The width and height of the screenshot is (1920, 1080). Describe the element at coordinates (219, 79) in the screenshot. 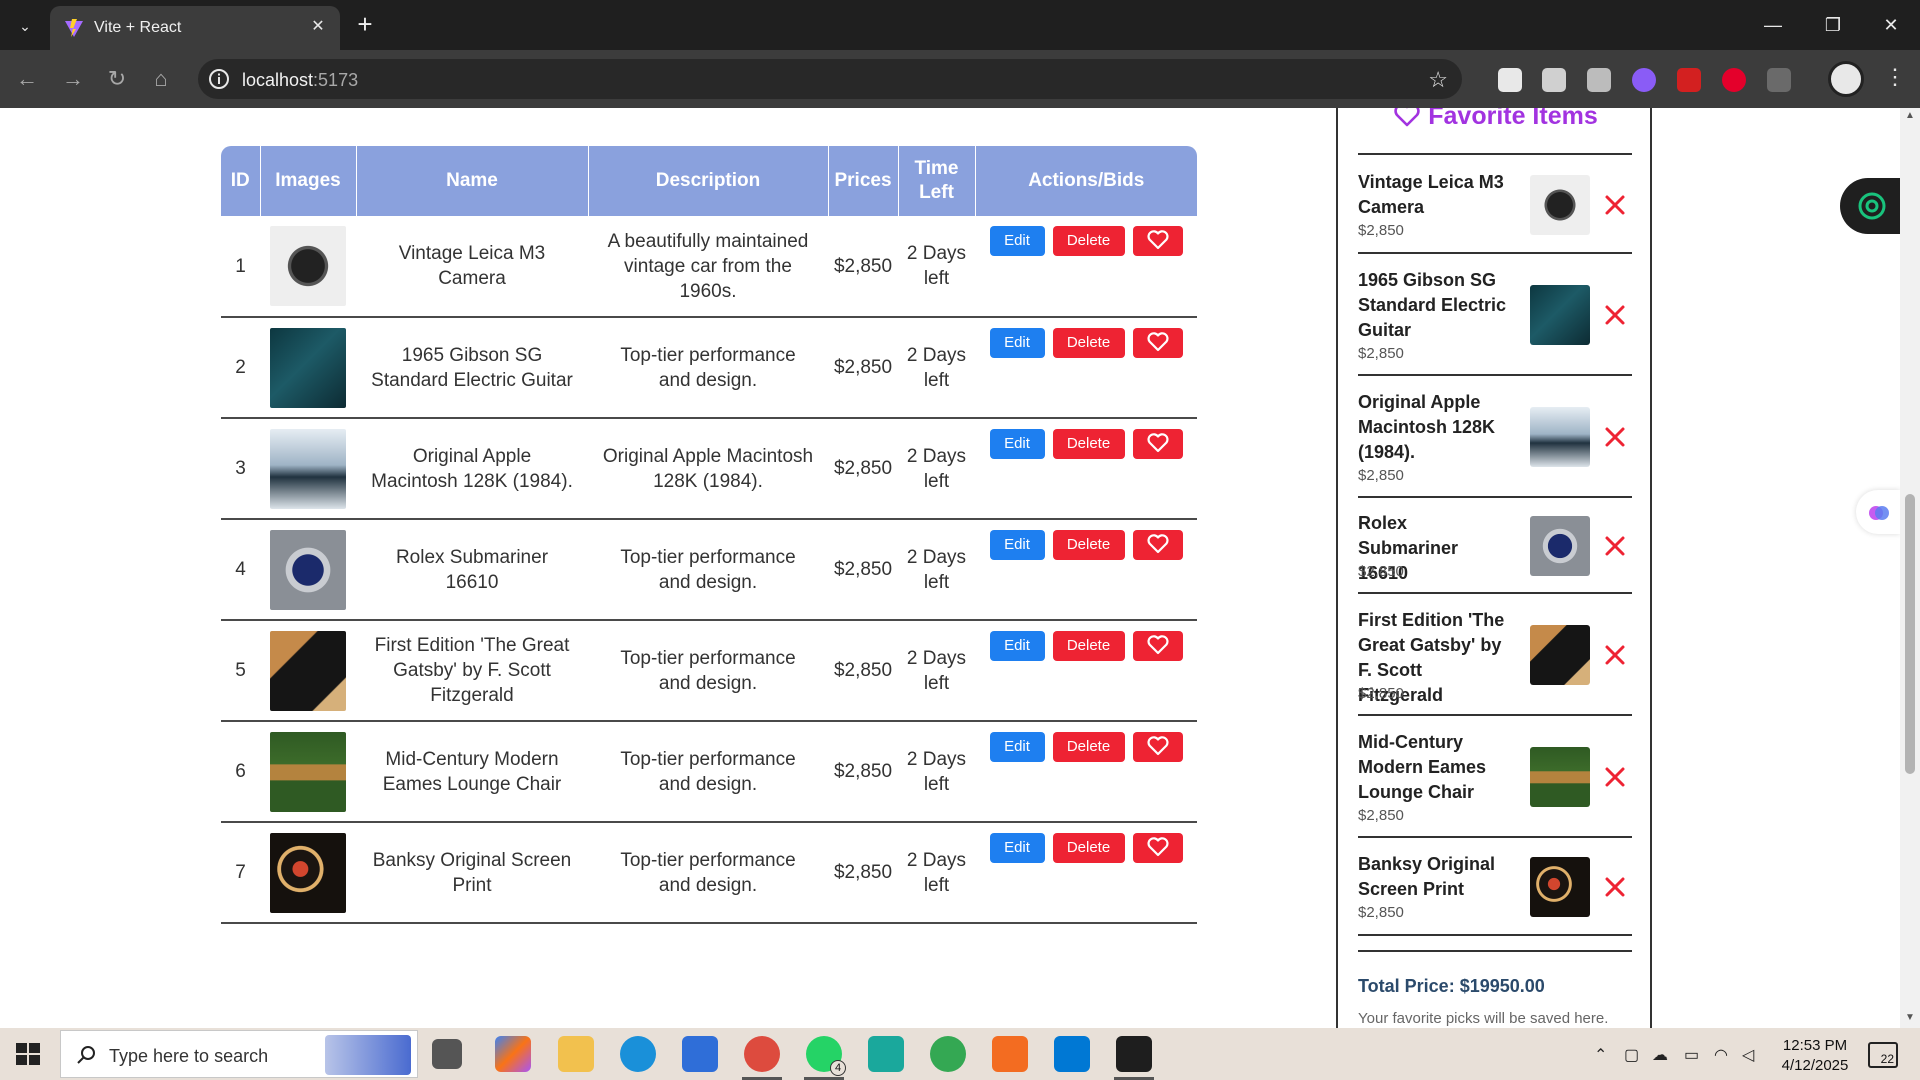

I see `site-info-icon` at that location.